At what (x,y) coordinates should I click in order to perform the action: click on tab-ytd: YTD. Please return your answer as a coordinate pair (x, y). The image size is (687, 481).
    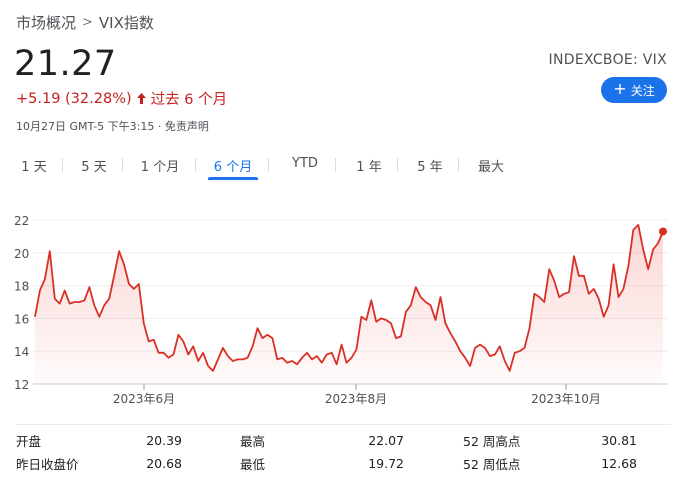
    Looking at the image, I should click on (305, 166).